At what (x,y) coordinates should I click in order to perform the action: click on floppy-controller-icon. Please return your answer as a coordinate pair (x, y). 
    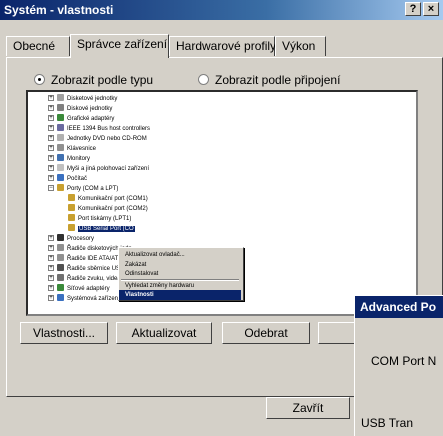
    Looking at the image, I should click on (60, 247).